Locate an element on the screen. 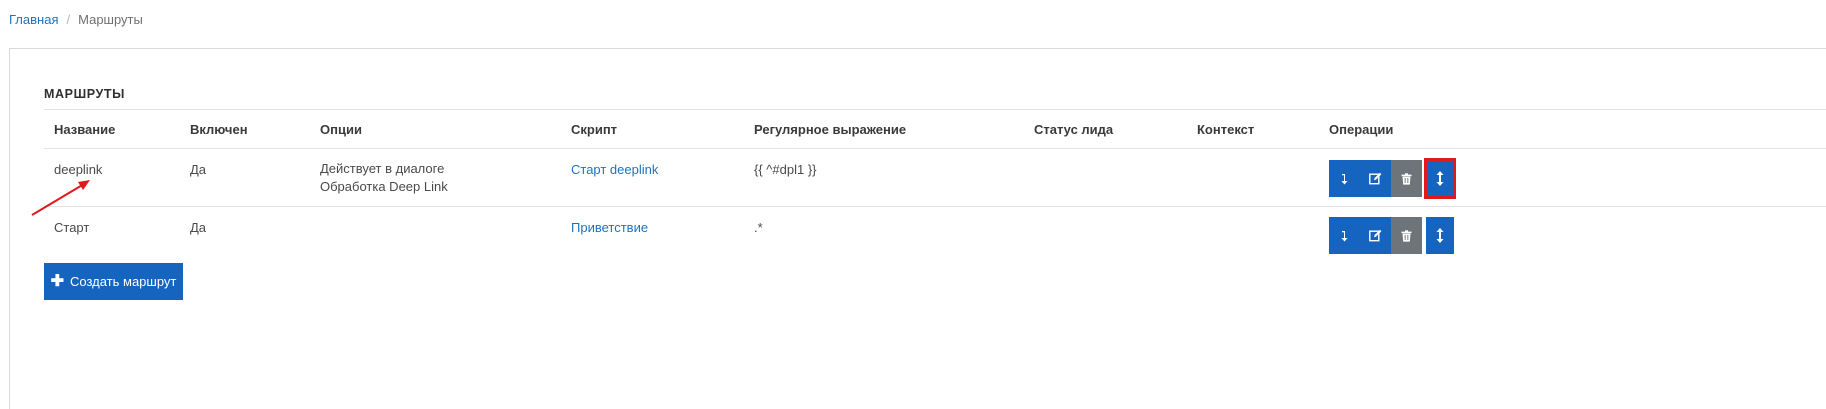 The image size is (1826, 409). route-script-link: Приветствие is located at coordinates (609, 227).